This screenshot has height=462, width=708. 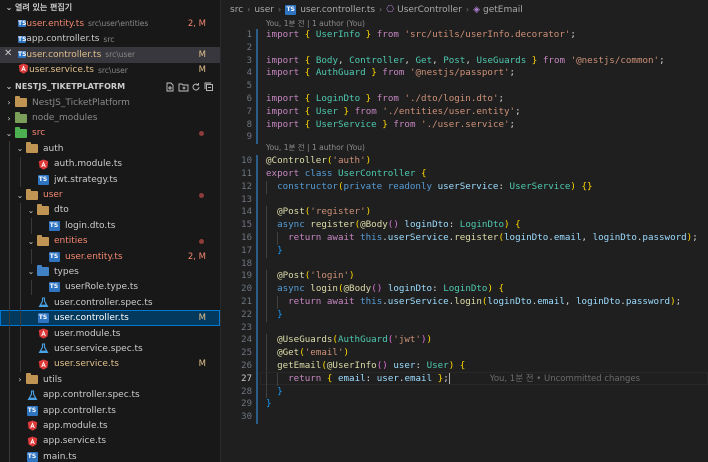 What do you see at coordinates (371, 365) in the screenshot?
I see `code-line: getEmail(@UserInfo() user: User) {` at bounding box center [371, 365].